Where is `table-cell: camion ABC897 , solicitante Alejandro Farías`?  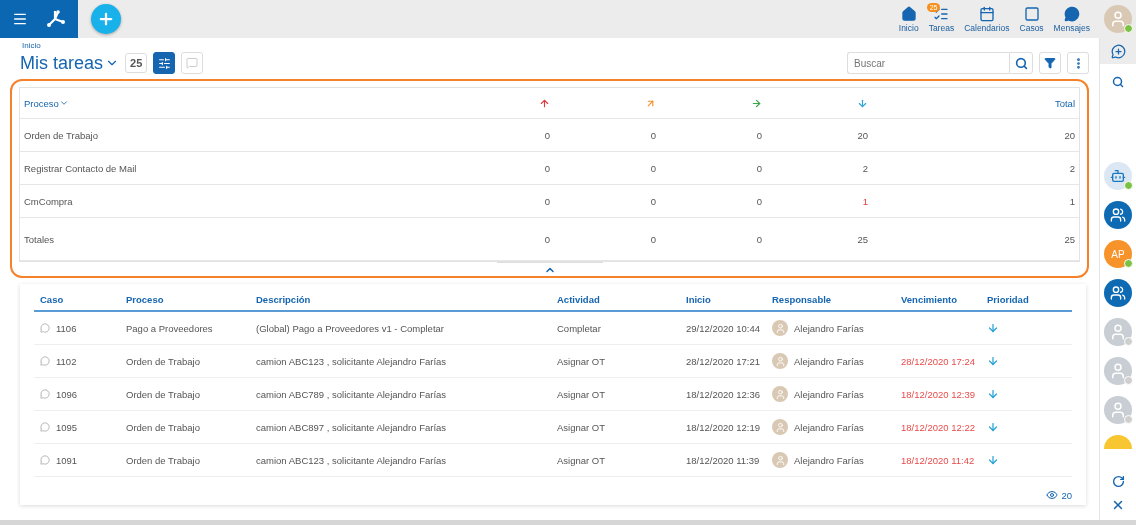 table-cell: camion ABC897 , solicitante Alejandro Farías is located at coordinates (400, 427).